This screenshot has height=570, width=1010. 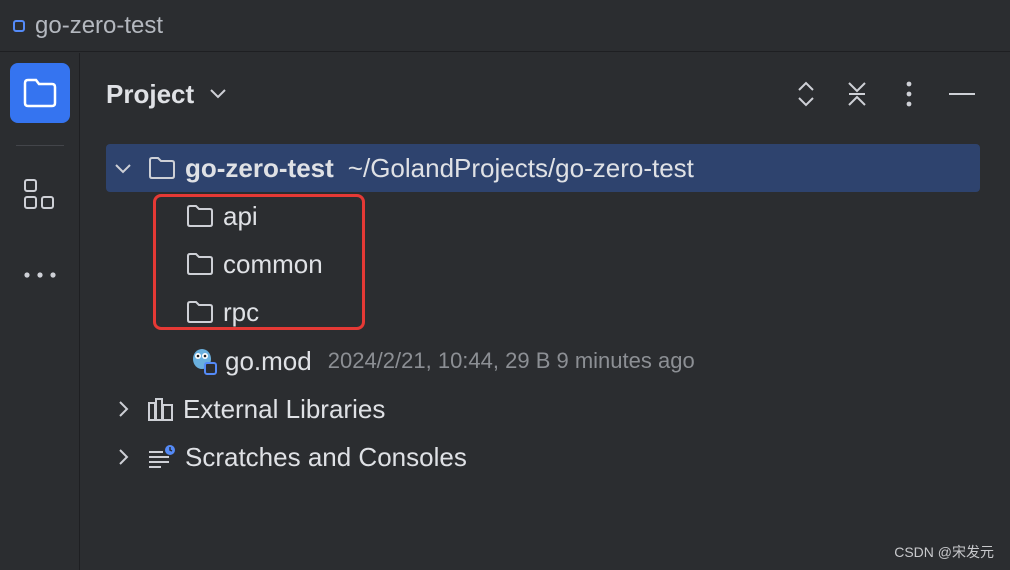 I want to click on project-color-icon, so click(x=19, y=25).